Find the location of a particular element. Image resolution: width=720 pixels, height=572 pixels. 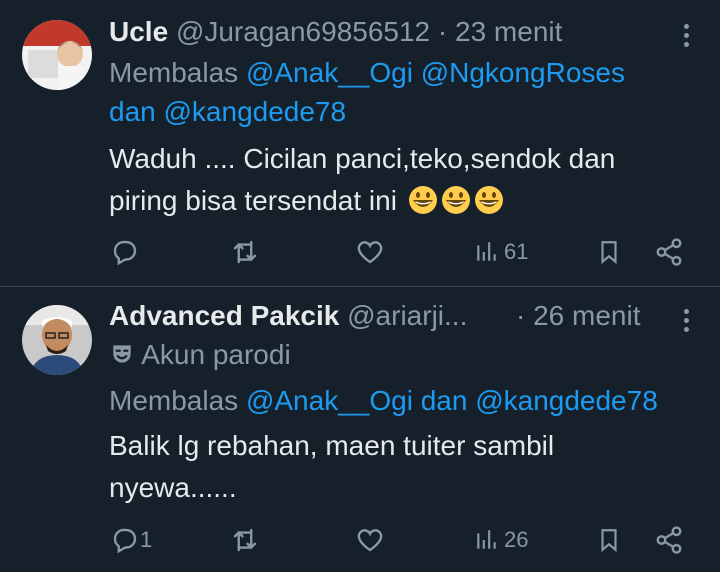

tweet-text-line: Balik lg rebahan, maen tuiter sambil is located at coordinates (332, 445).